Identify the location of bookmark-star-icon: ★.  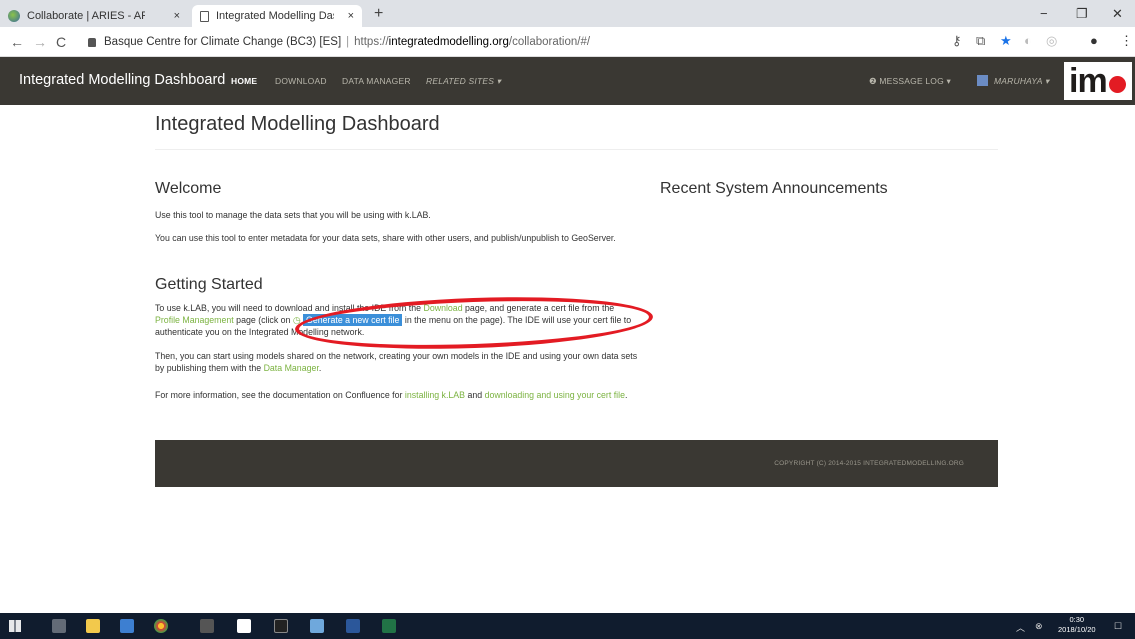
(1006, 41).